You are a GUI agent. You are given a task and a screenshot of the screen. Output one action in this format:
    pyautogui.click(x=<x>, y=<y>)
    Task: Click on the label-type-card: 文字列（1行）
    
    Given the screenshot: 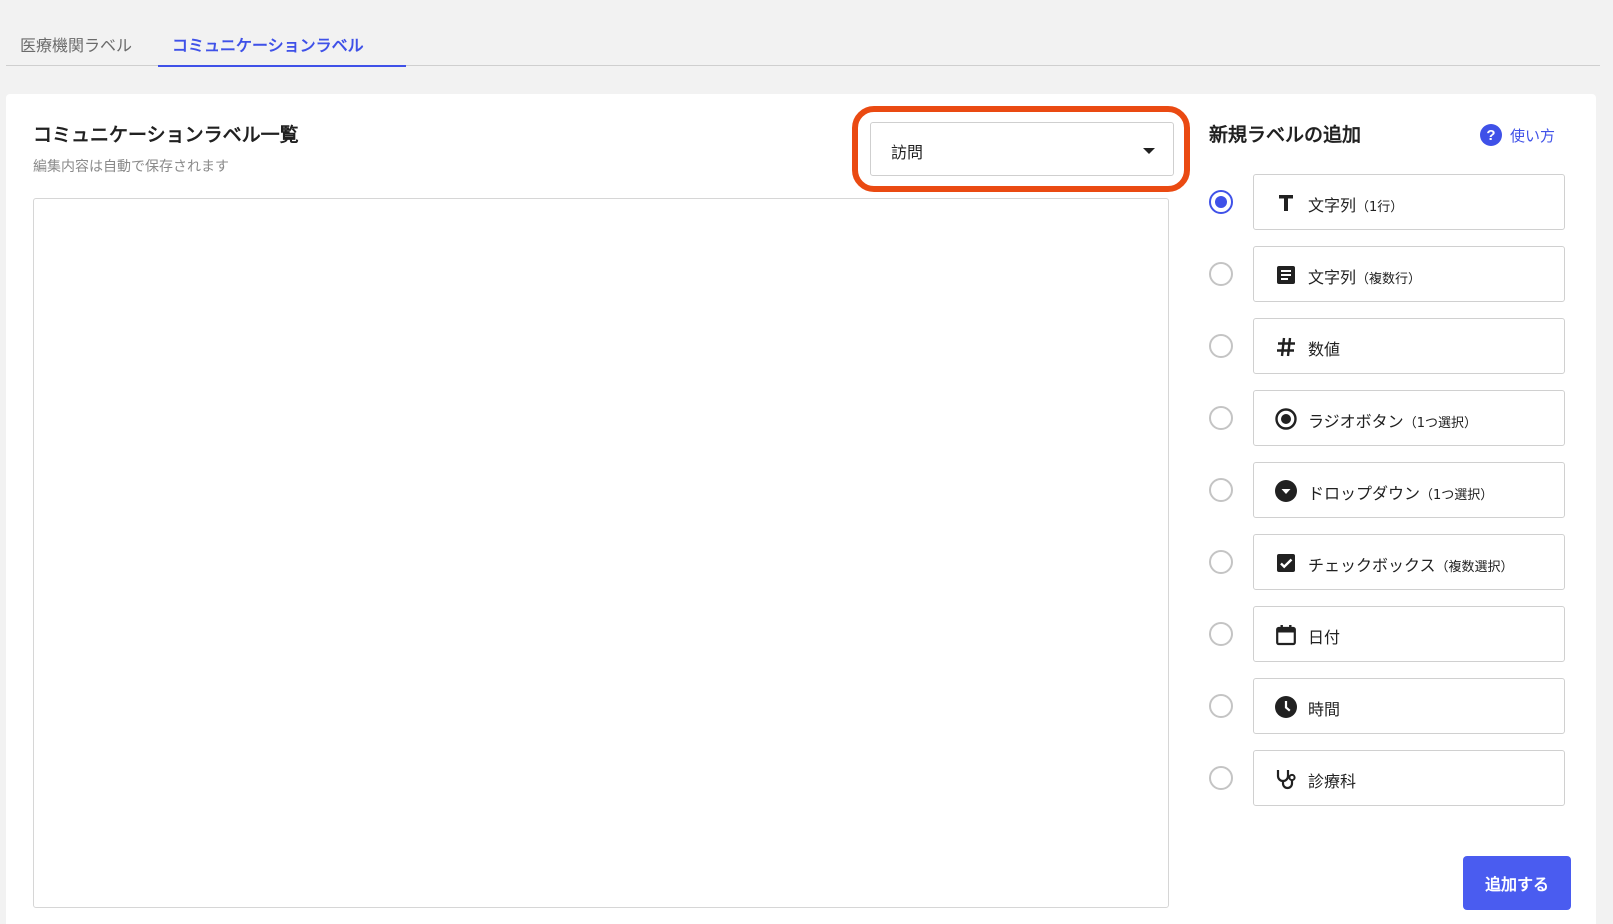 What is the action you would take?
    pyautogui.click(x=1409, y=202)
    